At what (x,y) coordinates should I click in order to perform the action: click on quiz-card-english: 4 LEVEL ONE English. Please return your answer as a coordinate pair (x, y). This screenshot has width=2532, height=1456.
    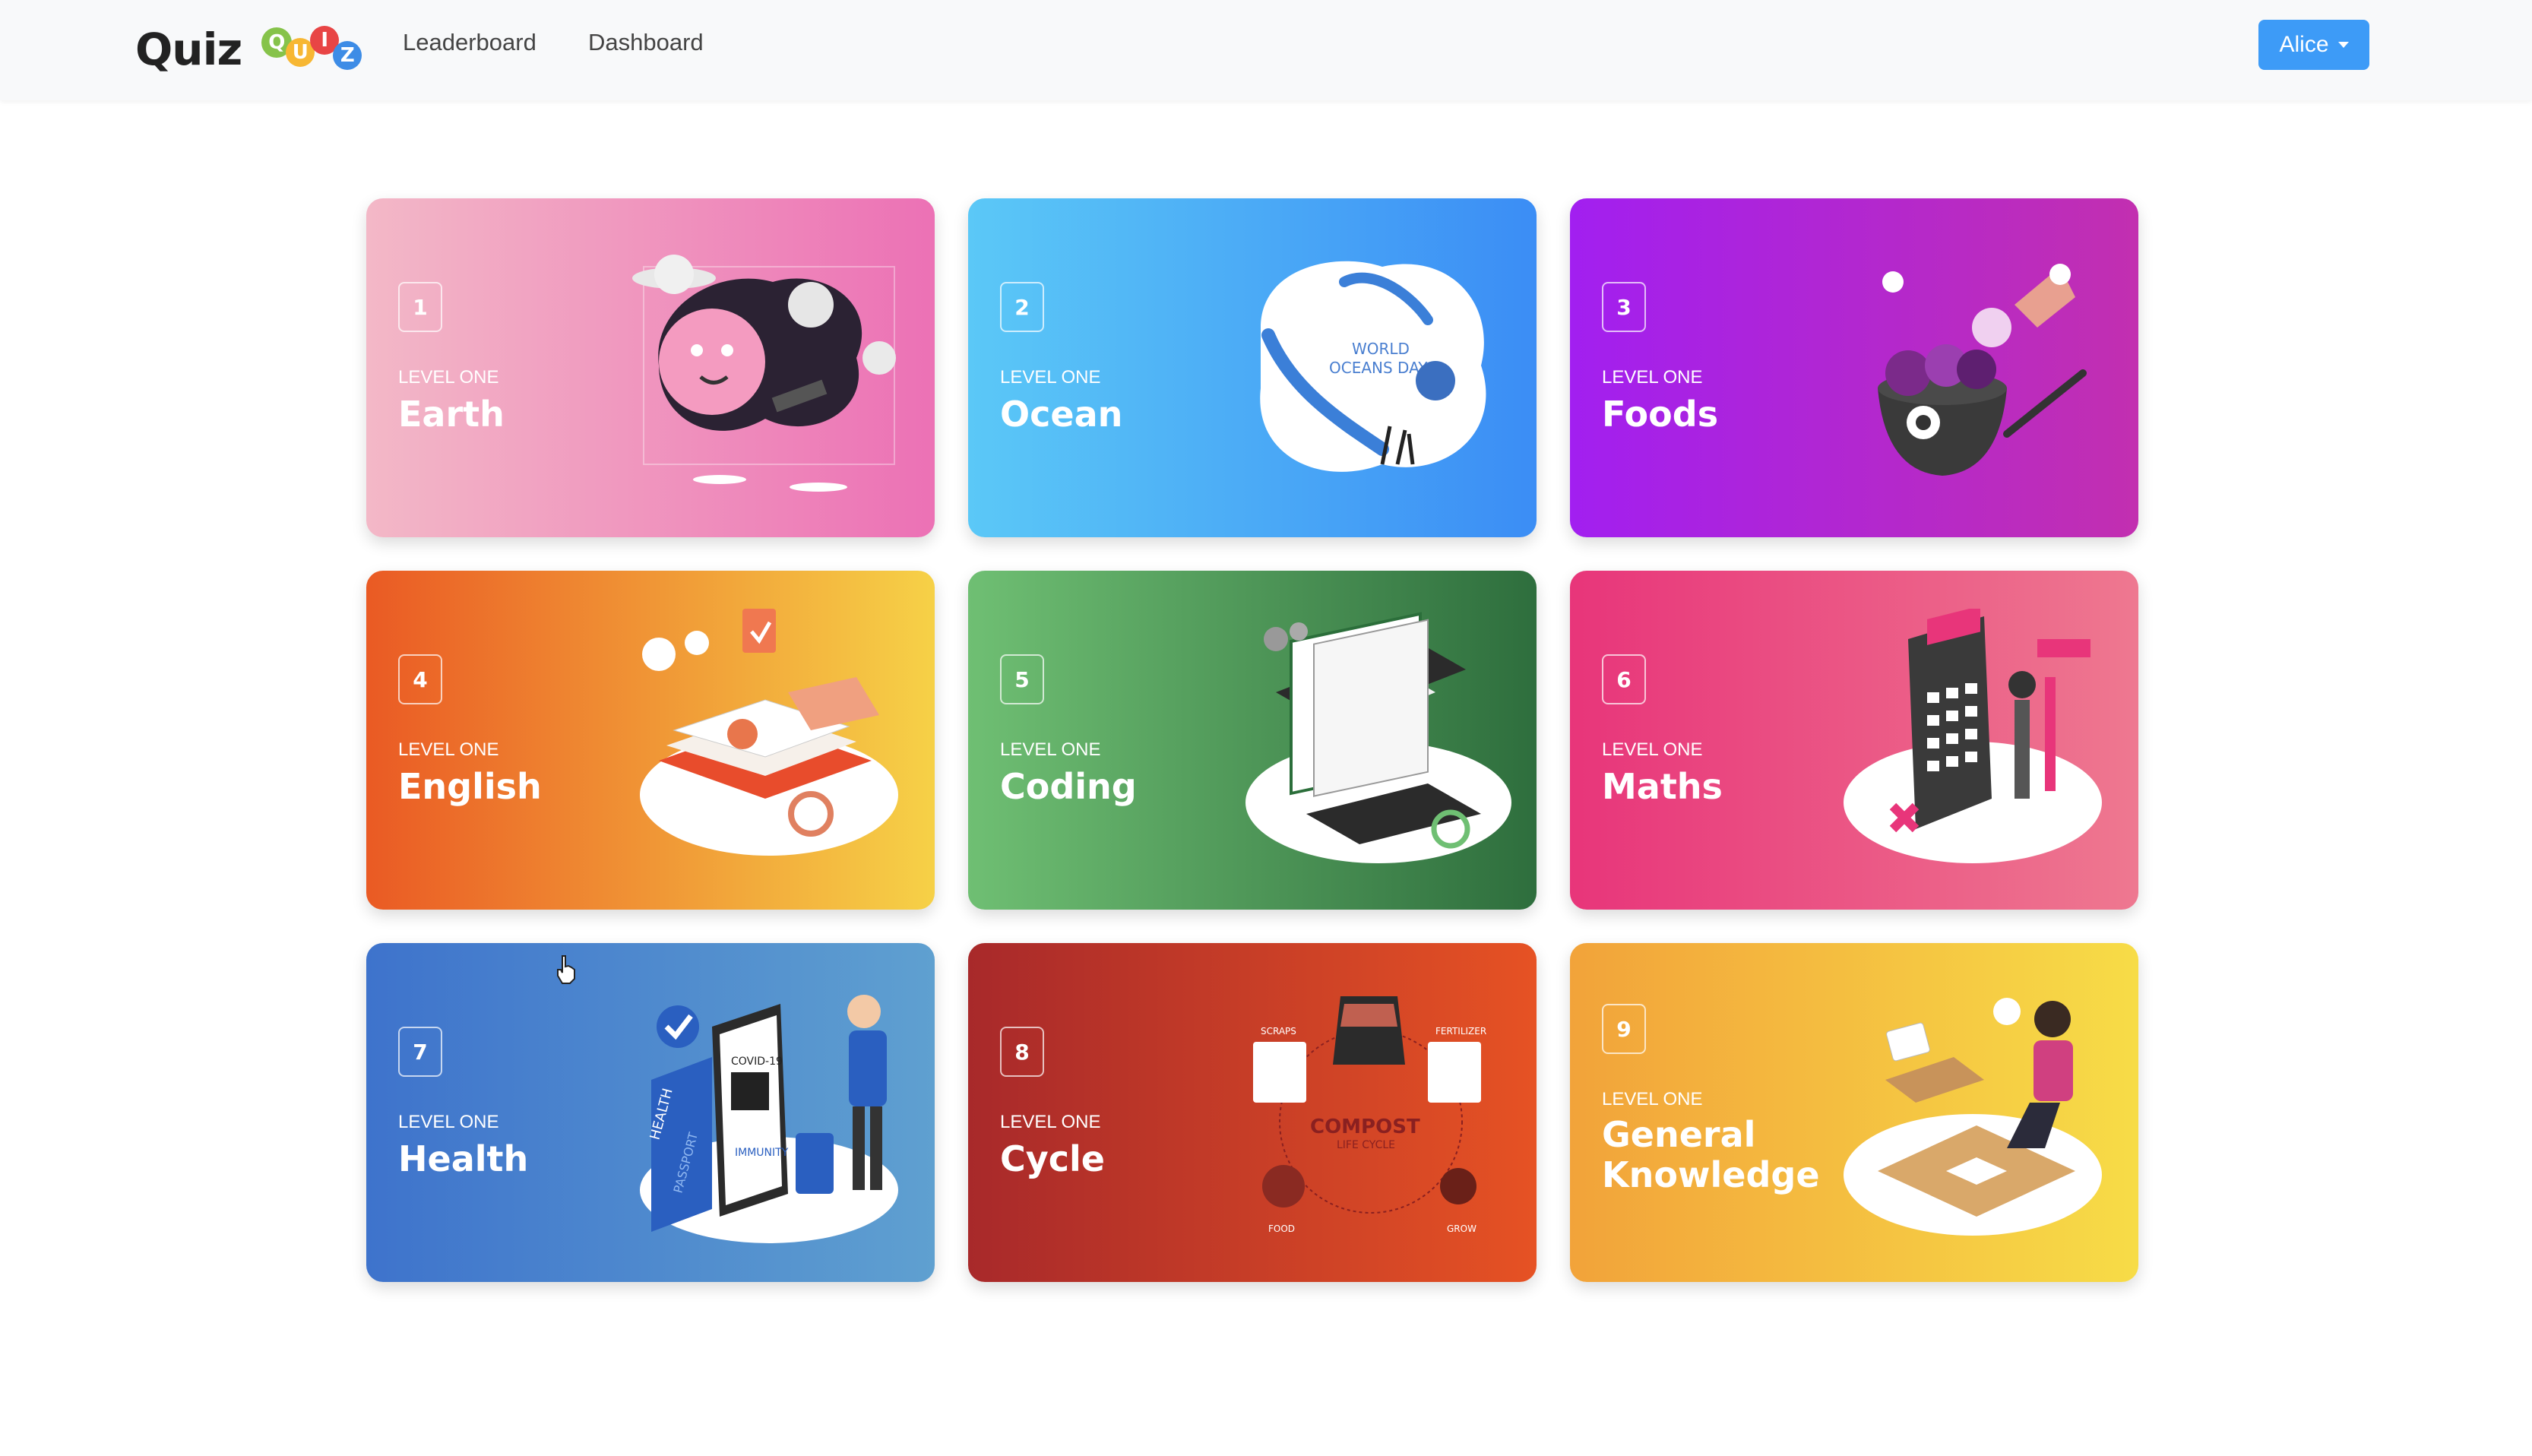
    Looking at the image, I should click on (650, 740).